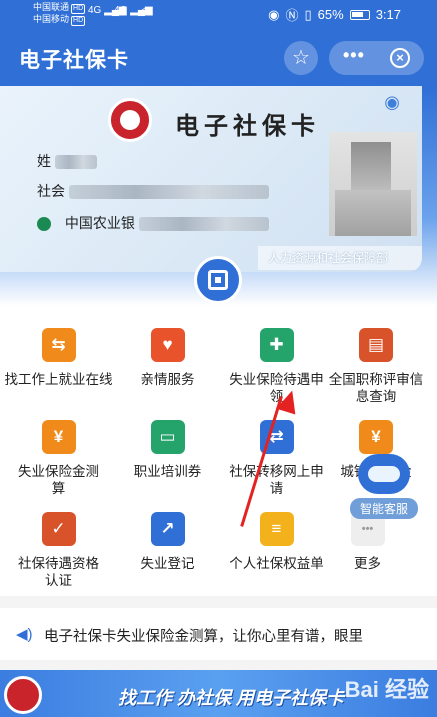  Describe the element at coordinates (376, 388) in the screenshot. I see `service-label: 全国职称评审信息查询` at that location.